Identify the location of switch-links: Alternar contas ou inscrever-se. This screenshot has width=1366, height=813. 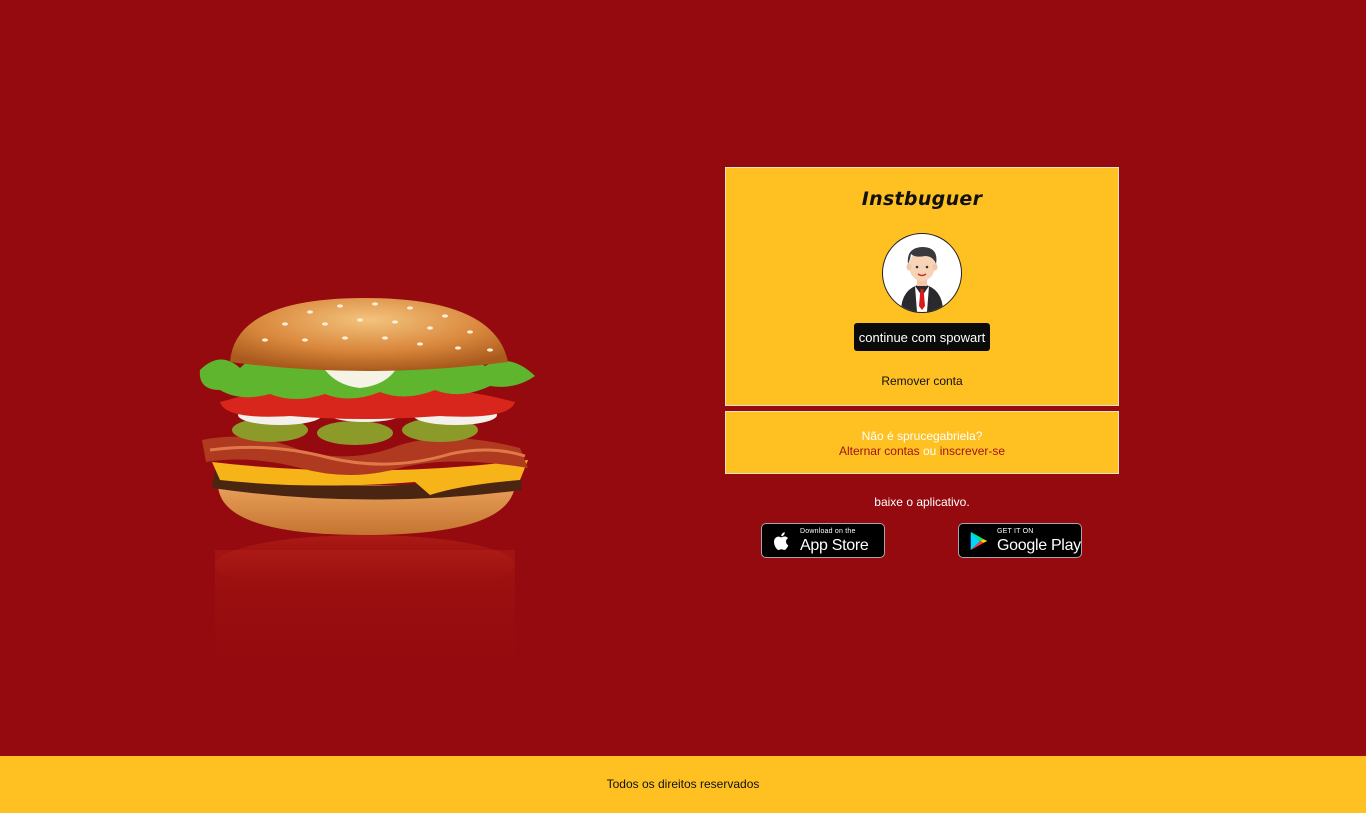
(922, 451).